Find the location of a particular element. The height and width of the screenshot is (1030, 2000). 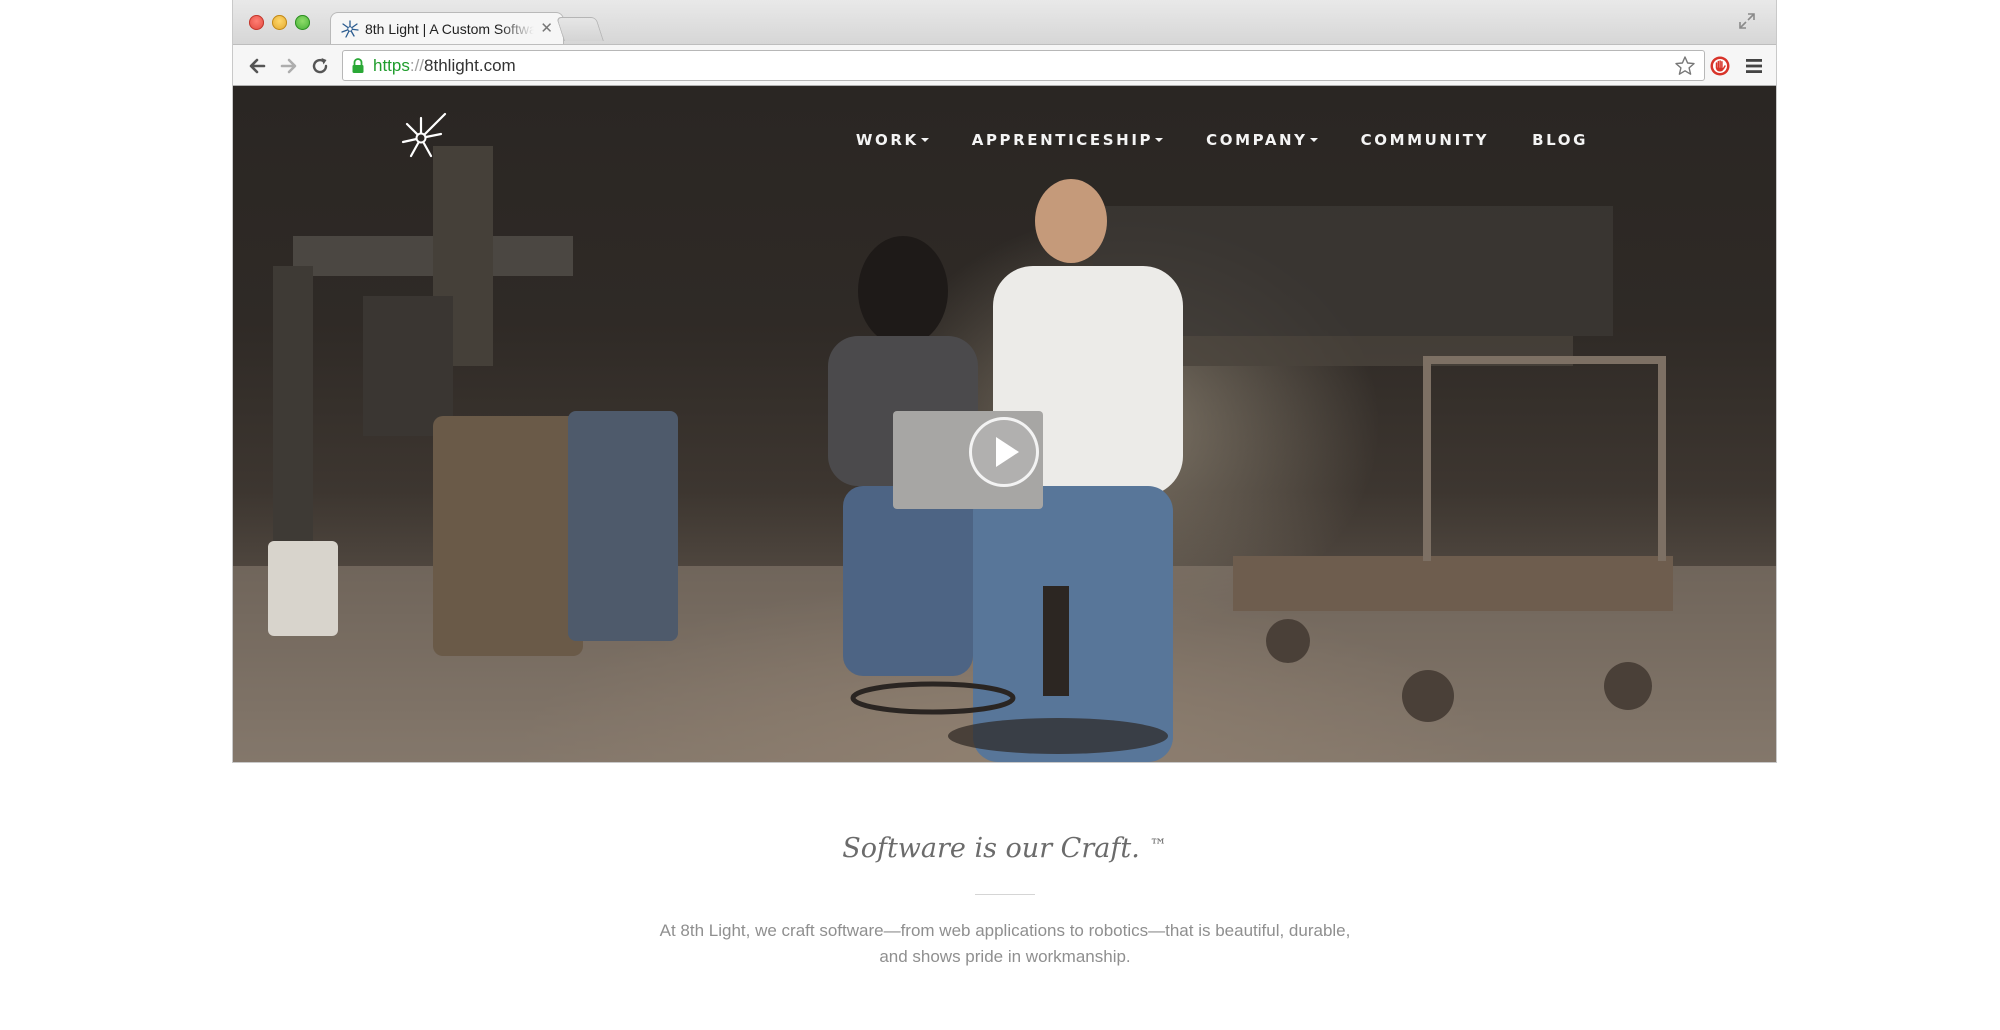

fullscreen-icon is located at coordinates (1747, 21).